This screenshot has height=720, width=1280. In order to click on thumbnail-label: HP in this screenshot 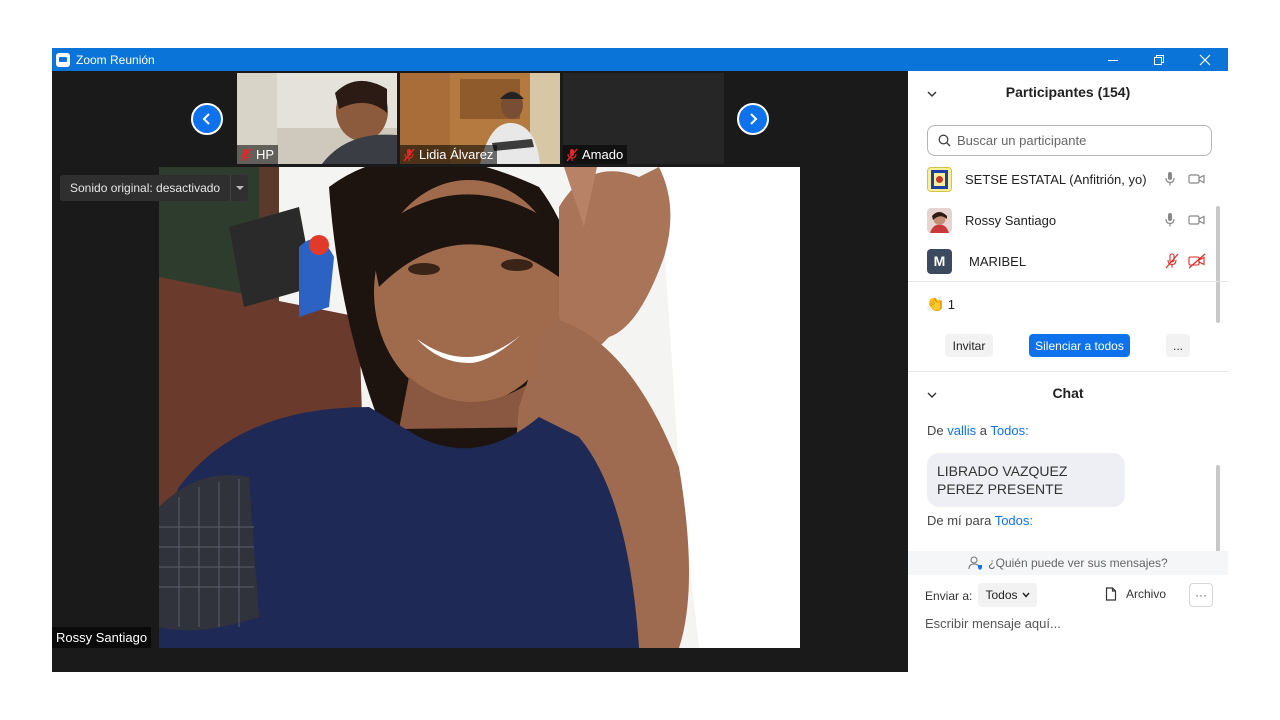, I will do `click(258, 154)`.